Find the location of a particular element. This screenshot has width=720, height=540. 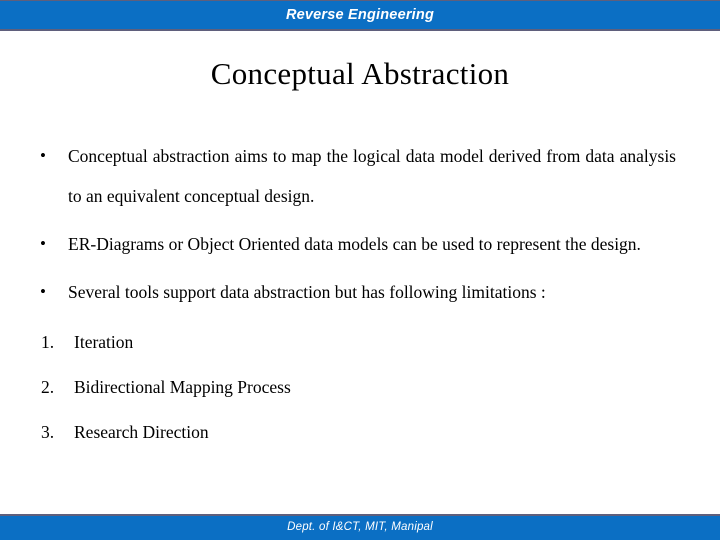

footer-text: Dept. of I&CT, MIT, Manipal is located at coordinates (360, 527).